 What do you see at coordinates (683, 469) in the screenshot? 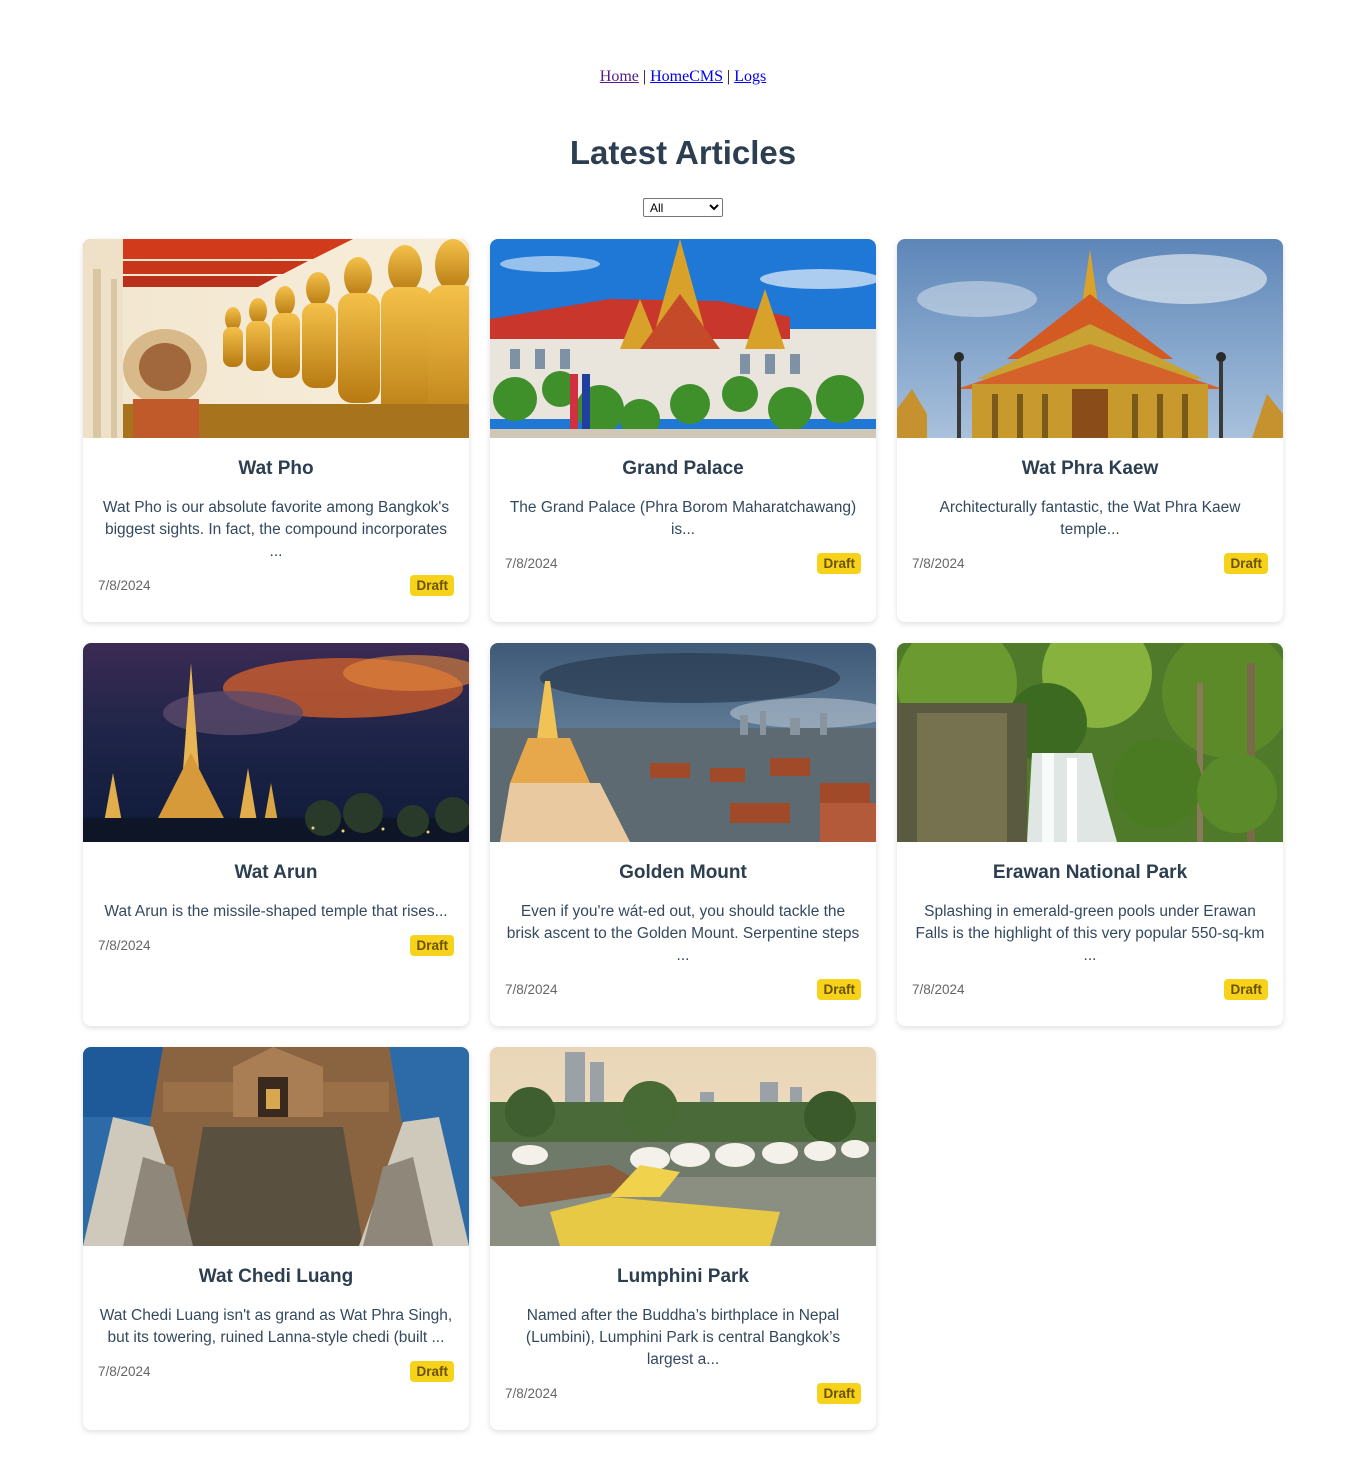
I see `article-title: Grand Palace` at bounding box center [683, 469].